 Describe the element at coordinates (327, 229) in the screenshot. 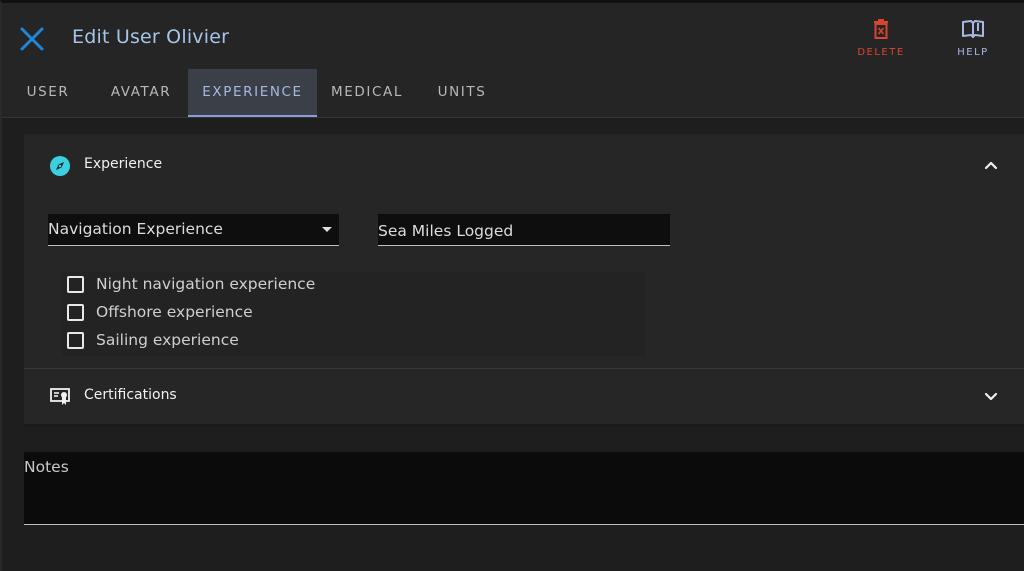

I see `dropdown-arrow-icon` at that location.